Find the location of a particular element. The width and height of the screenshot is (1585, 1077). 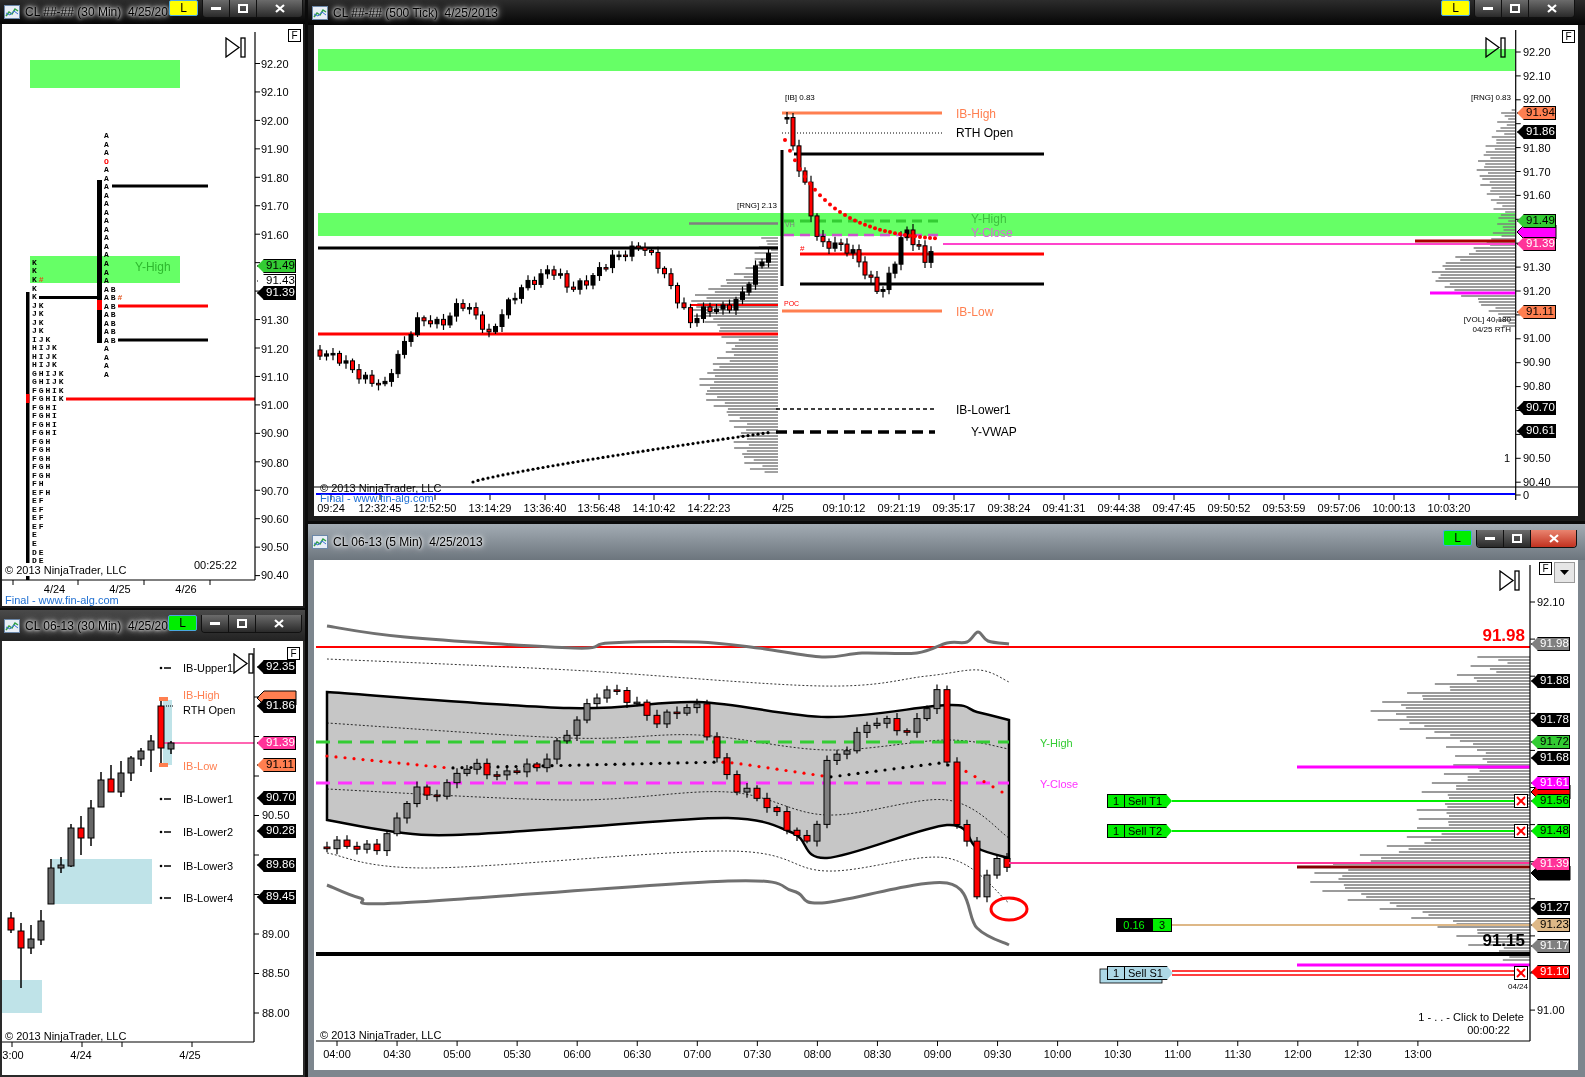

window-title: CL 06-13 (30 Min) 4/25/20 is located at coordinates (96, 625).